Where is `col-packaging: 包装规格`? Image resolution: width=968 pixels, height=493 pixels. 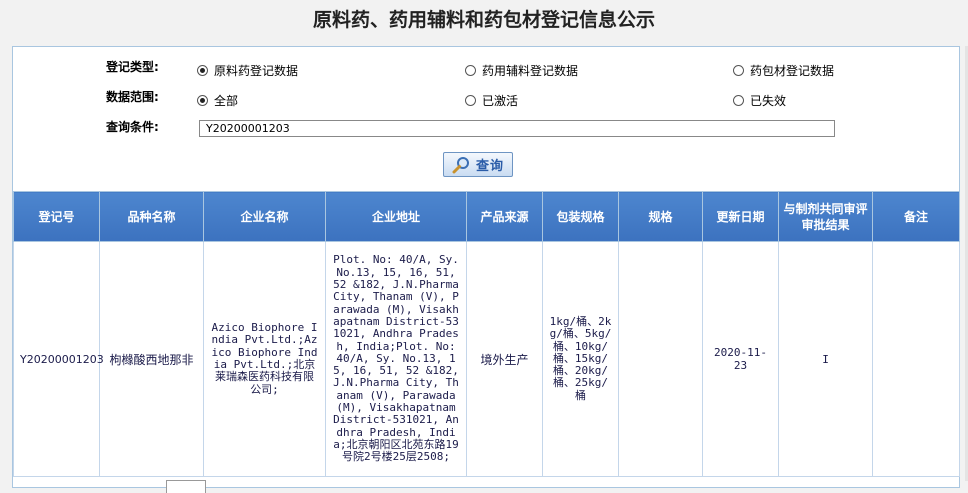
col-packaging: 包装规格 is located at coordinates (580, 216).